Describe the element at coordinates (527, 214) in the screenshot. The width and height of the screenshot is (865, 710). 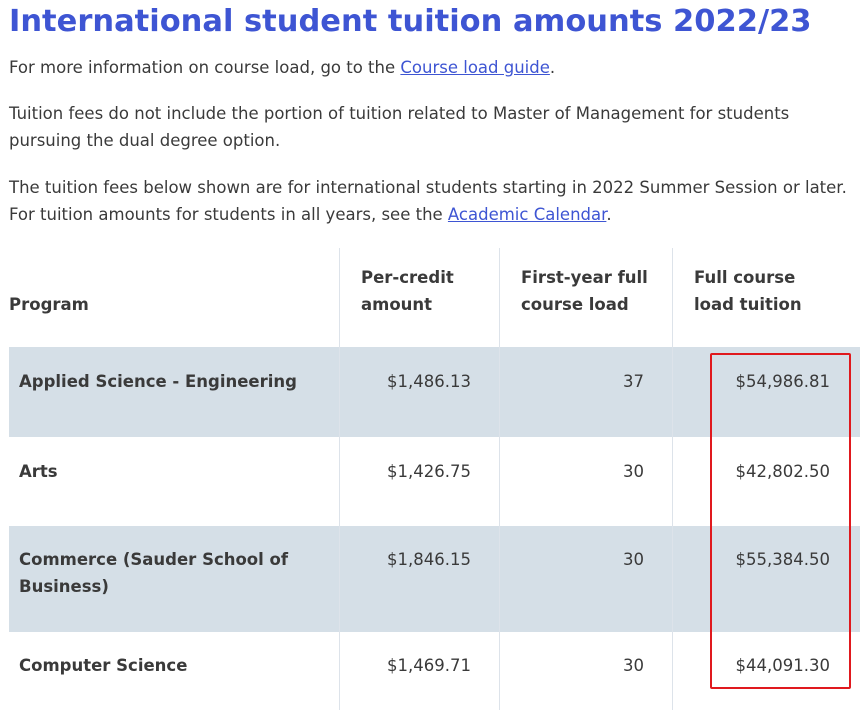
I see `academic-calendar-link: Academic Calendar` at that location.